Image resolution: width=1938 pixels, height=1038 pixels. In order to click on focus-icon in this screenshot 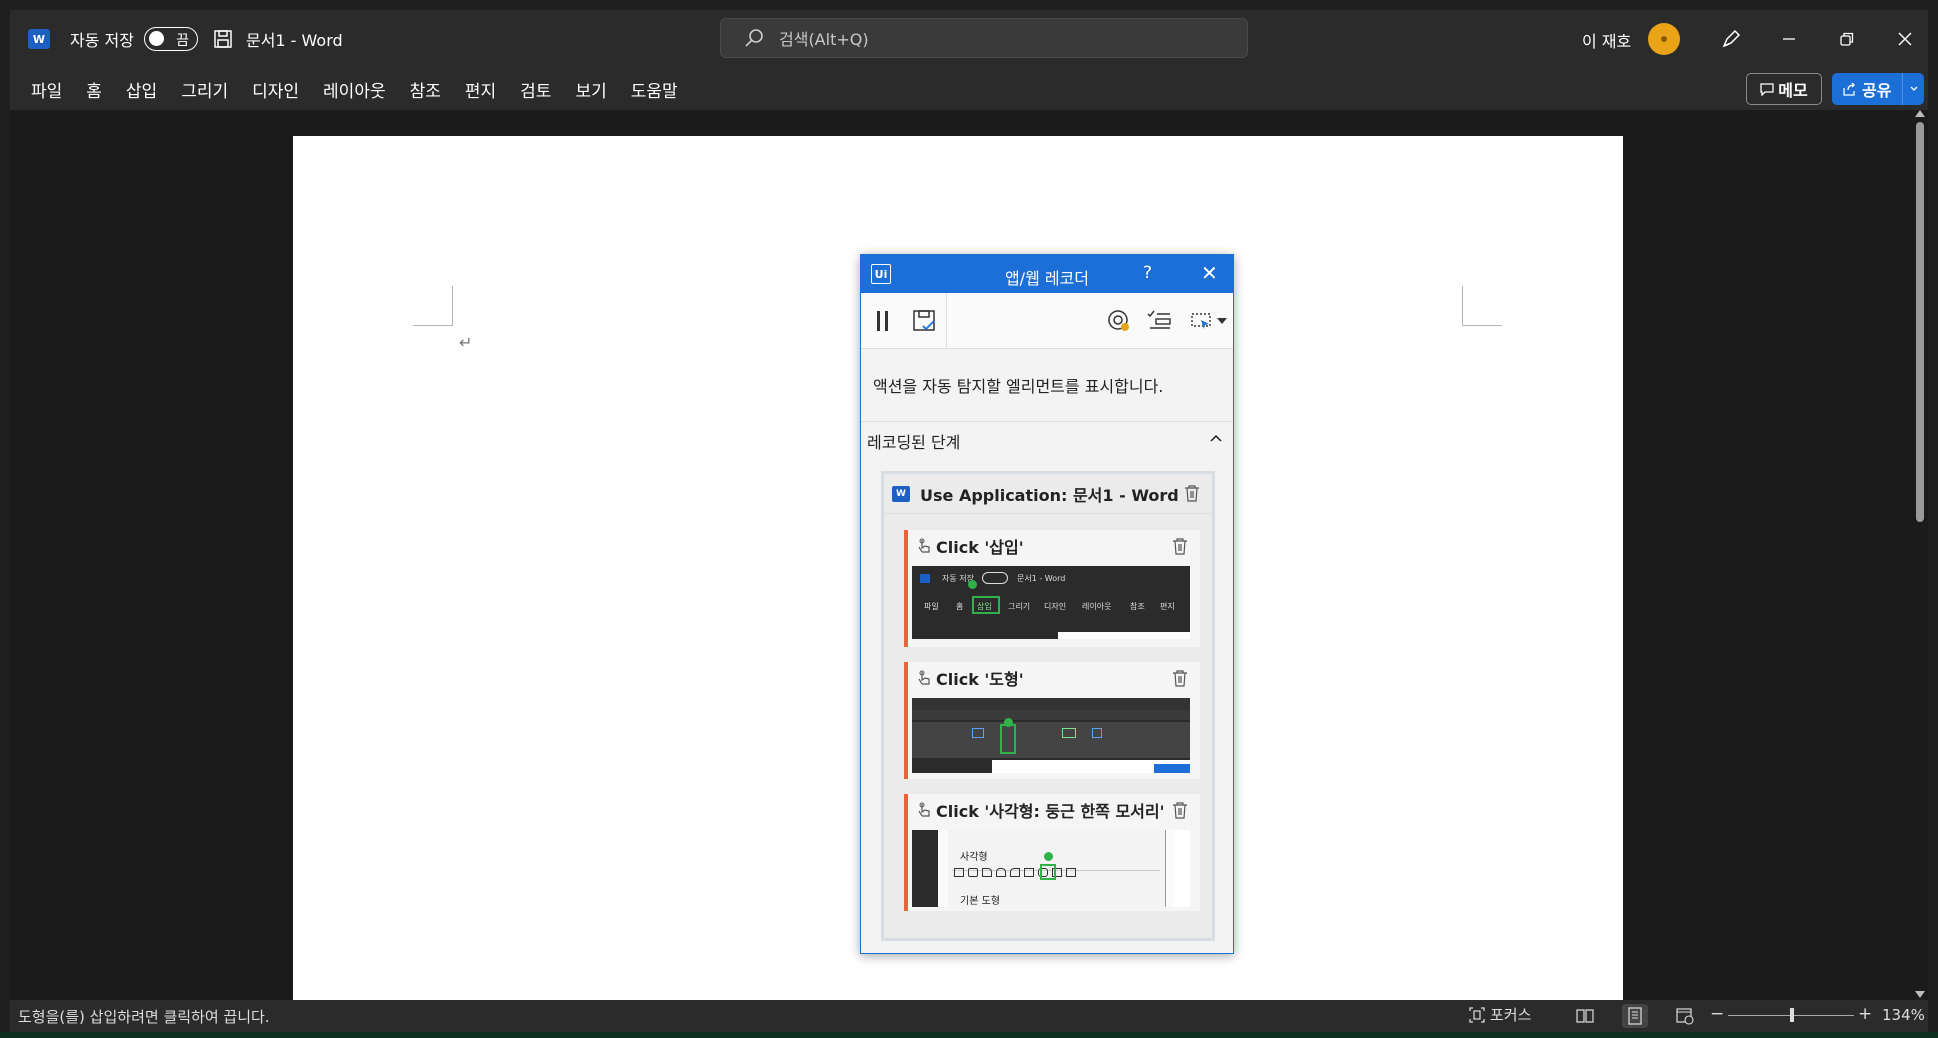, I will do `click(1477, 1014)`.